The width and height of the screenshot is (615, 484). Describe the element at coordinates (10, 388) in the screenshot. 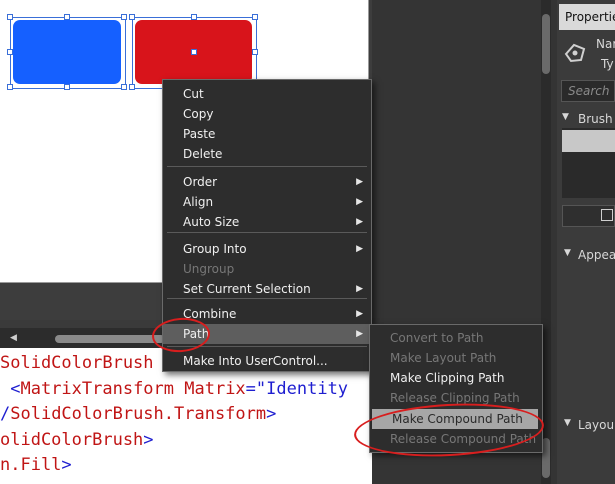

I see `code-token: <` at that location.